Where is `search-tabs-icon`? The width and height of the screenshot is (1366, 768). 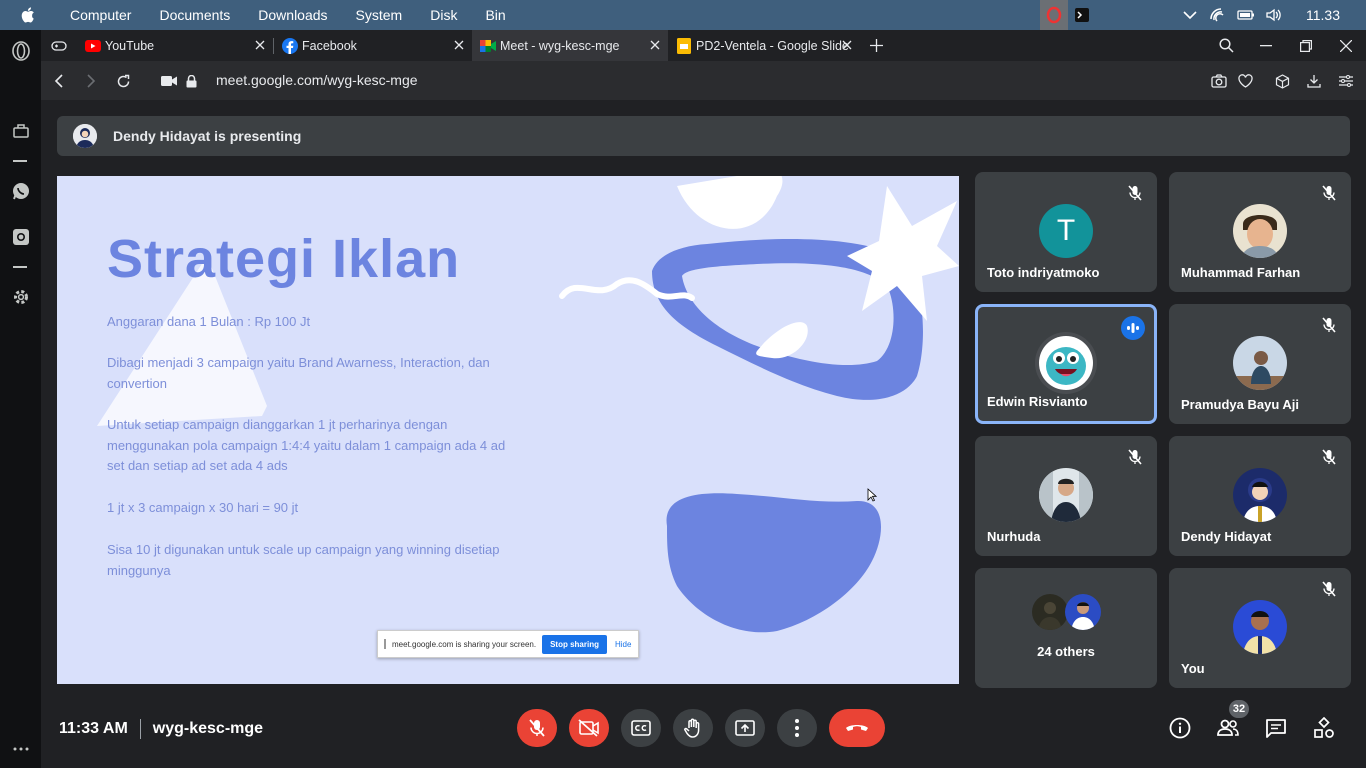 search-tabs-icon is located at coordinates (1226, 45).